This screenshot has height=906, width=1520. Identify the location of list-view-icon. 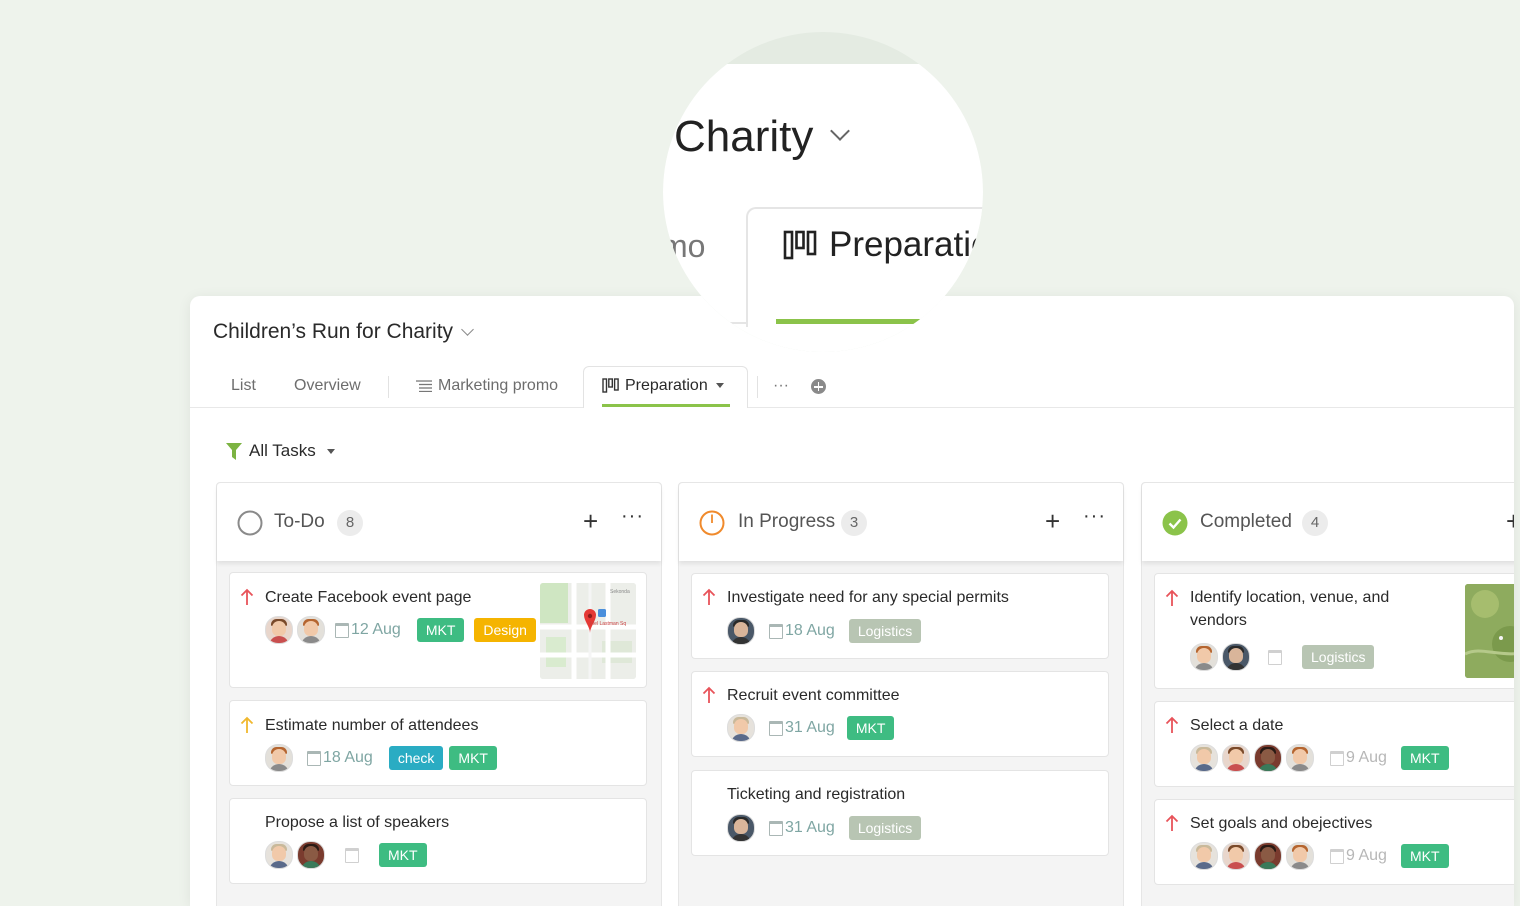
(424, 386).